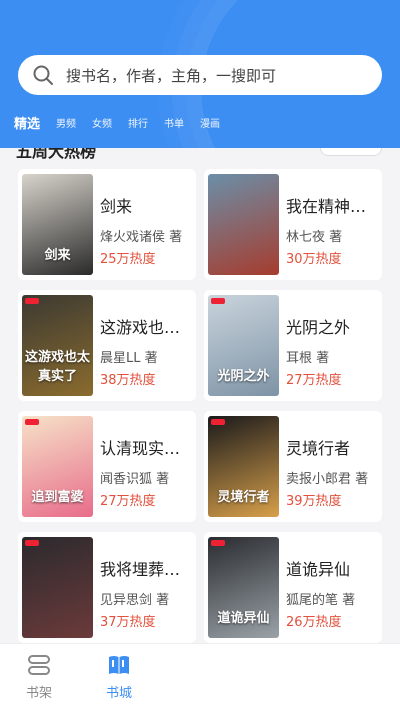  Describe the element at coordinates (321, 600) in the screenshot. I see `book-author: 狐尾的笔 著` at that location.